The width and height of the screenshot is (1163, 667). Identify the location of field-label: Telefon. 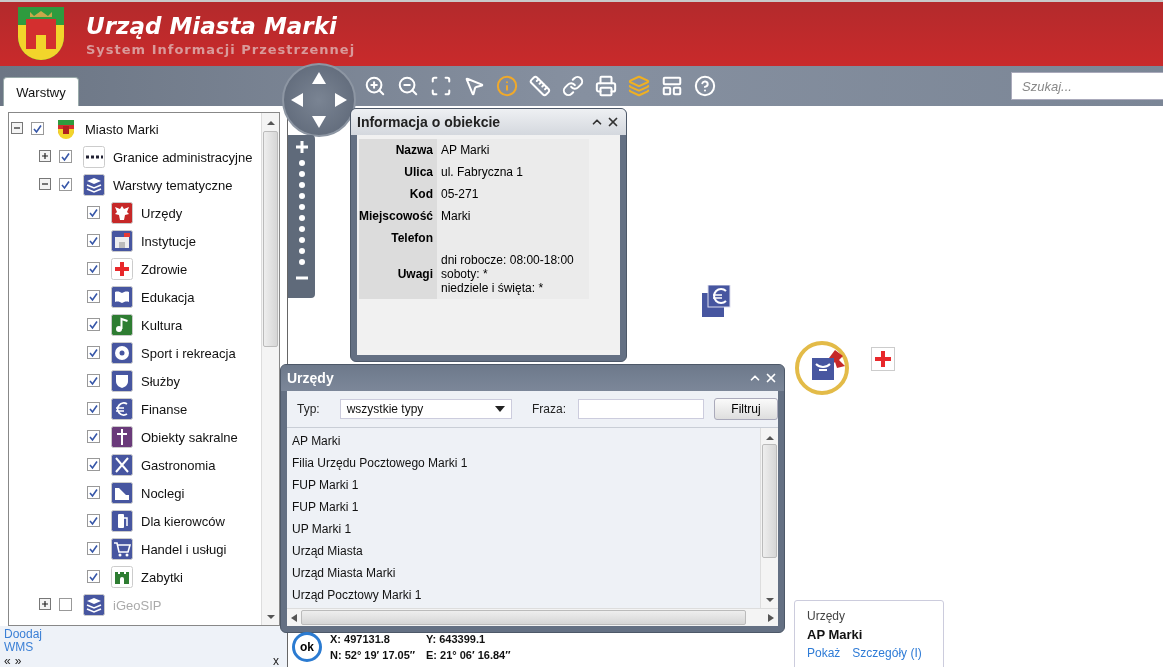
(398, 238).